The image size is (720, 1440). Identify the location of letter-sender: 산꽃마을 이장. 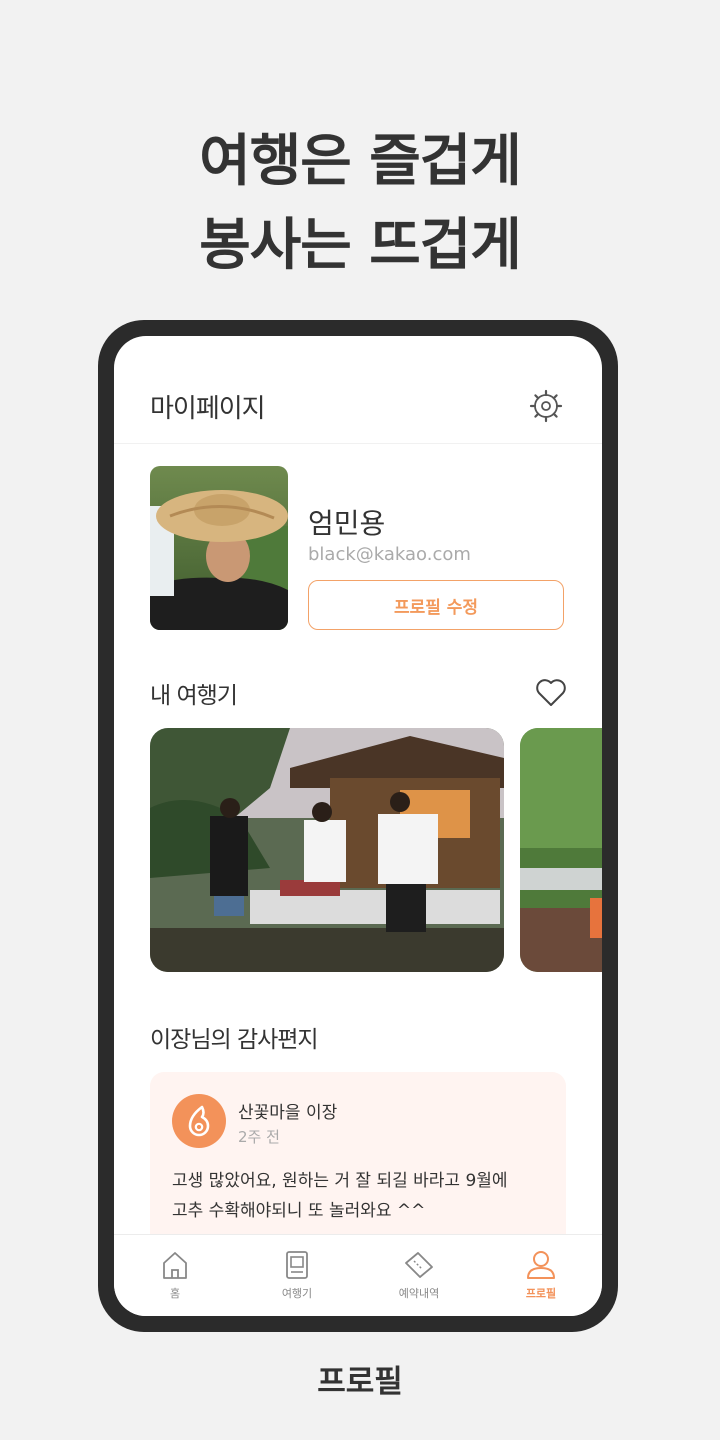
(288, 1113).